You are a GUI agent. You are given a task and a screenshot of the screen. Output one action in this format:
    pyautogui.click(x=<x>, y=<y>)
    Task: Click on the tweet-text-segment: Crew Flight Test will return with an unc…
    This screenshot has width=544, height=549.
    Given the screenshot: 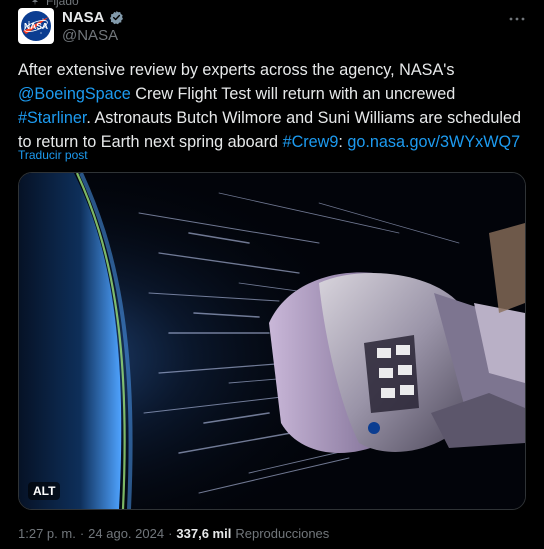 What is the action you would take?
    pyautogui.click(x=293, y=94)
    